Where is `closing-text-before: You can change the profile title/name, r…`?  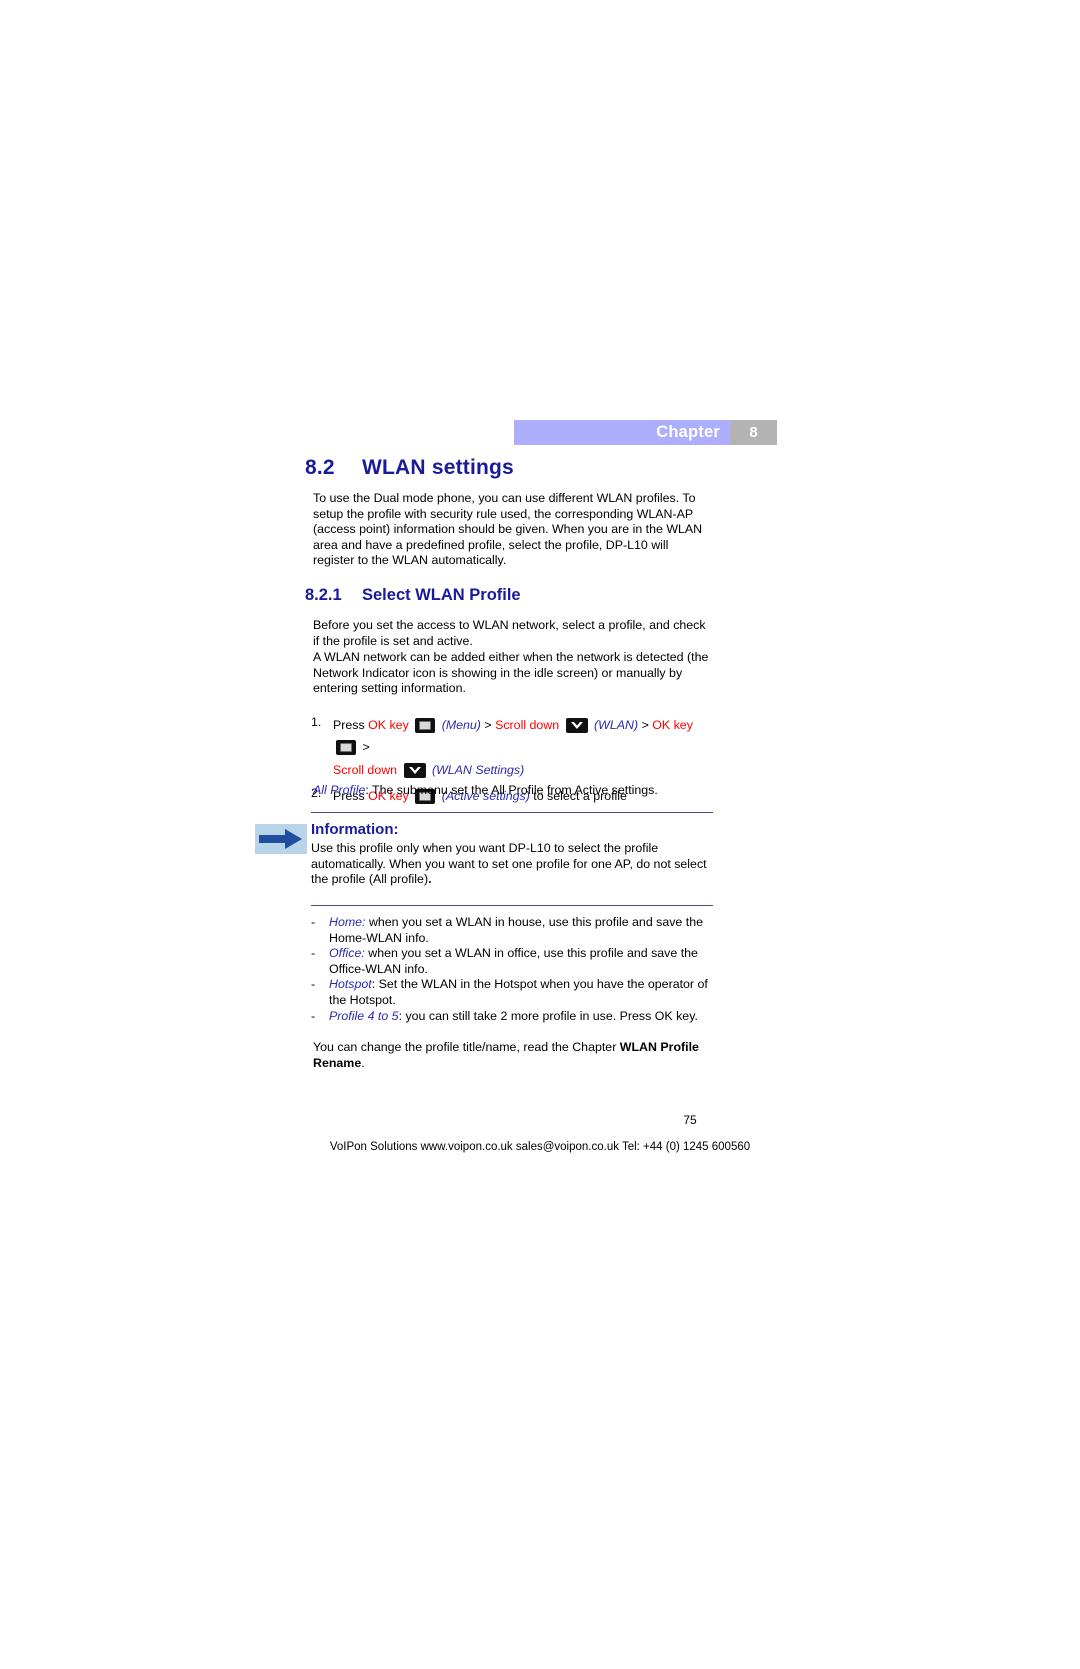
closing-text-before: You can change the profile title/name, r… is located at coordinates (466, 1047).